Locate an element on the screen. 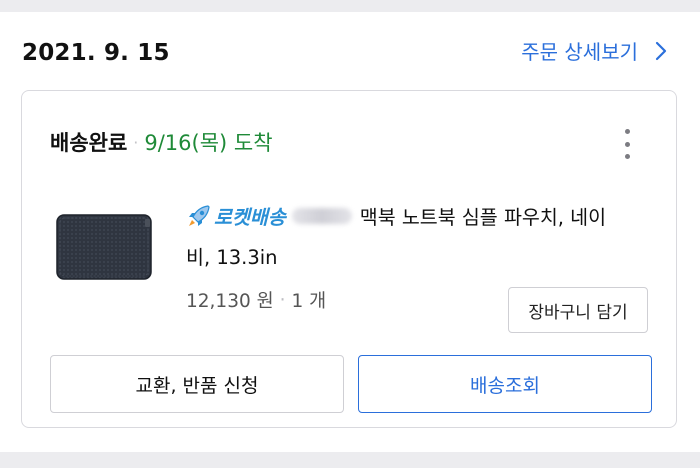 Image resolution: width=700 pixels, height=468 pixels. order-date: 2021. 9. 15 is located at coordinates (96, 53).